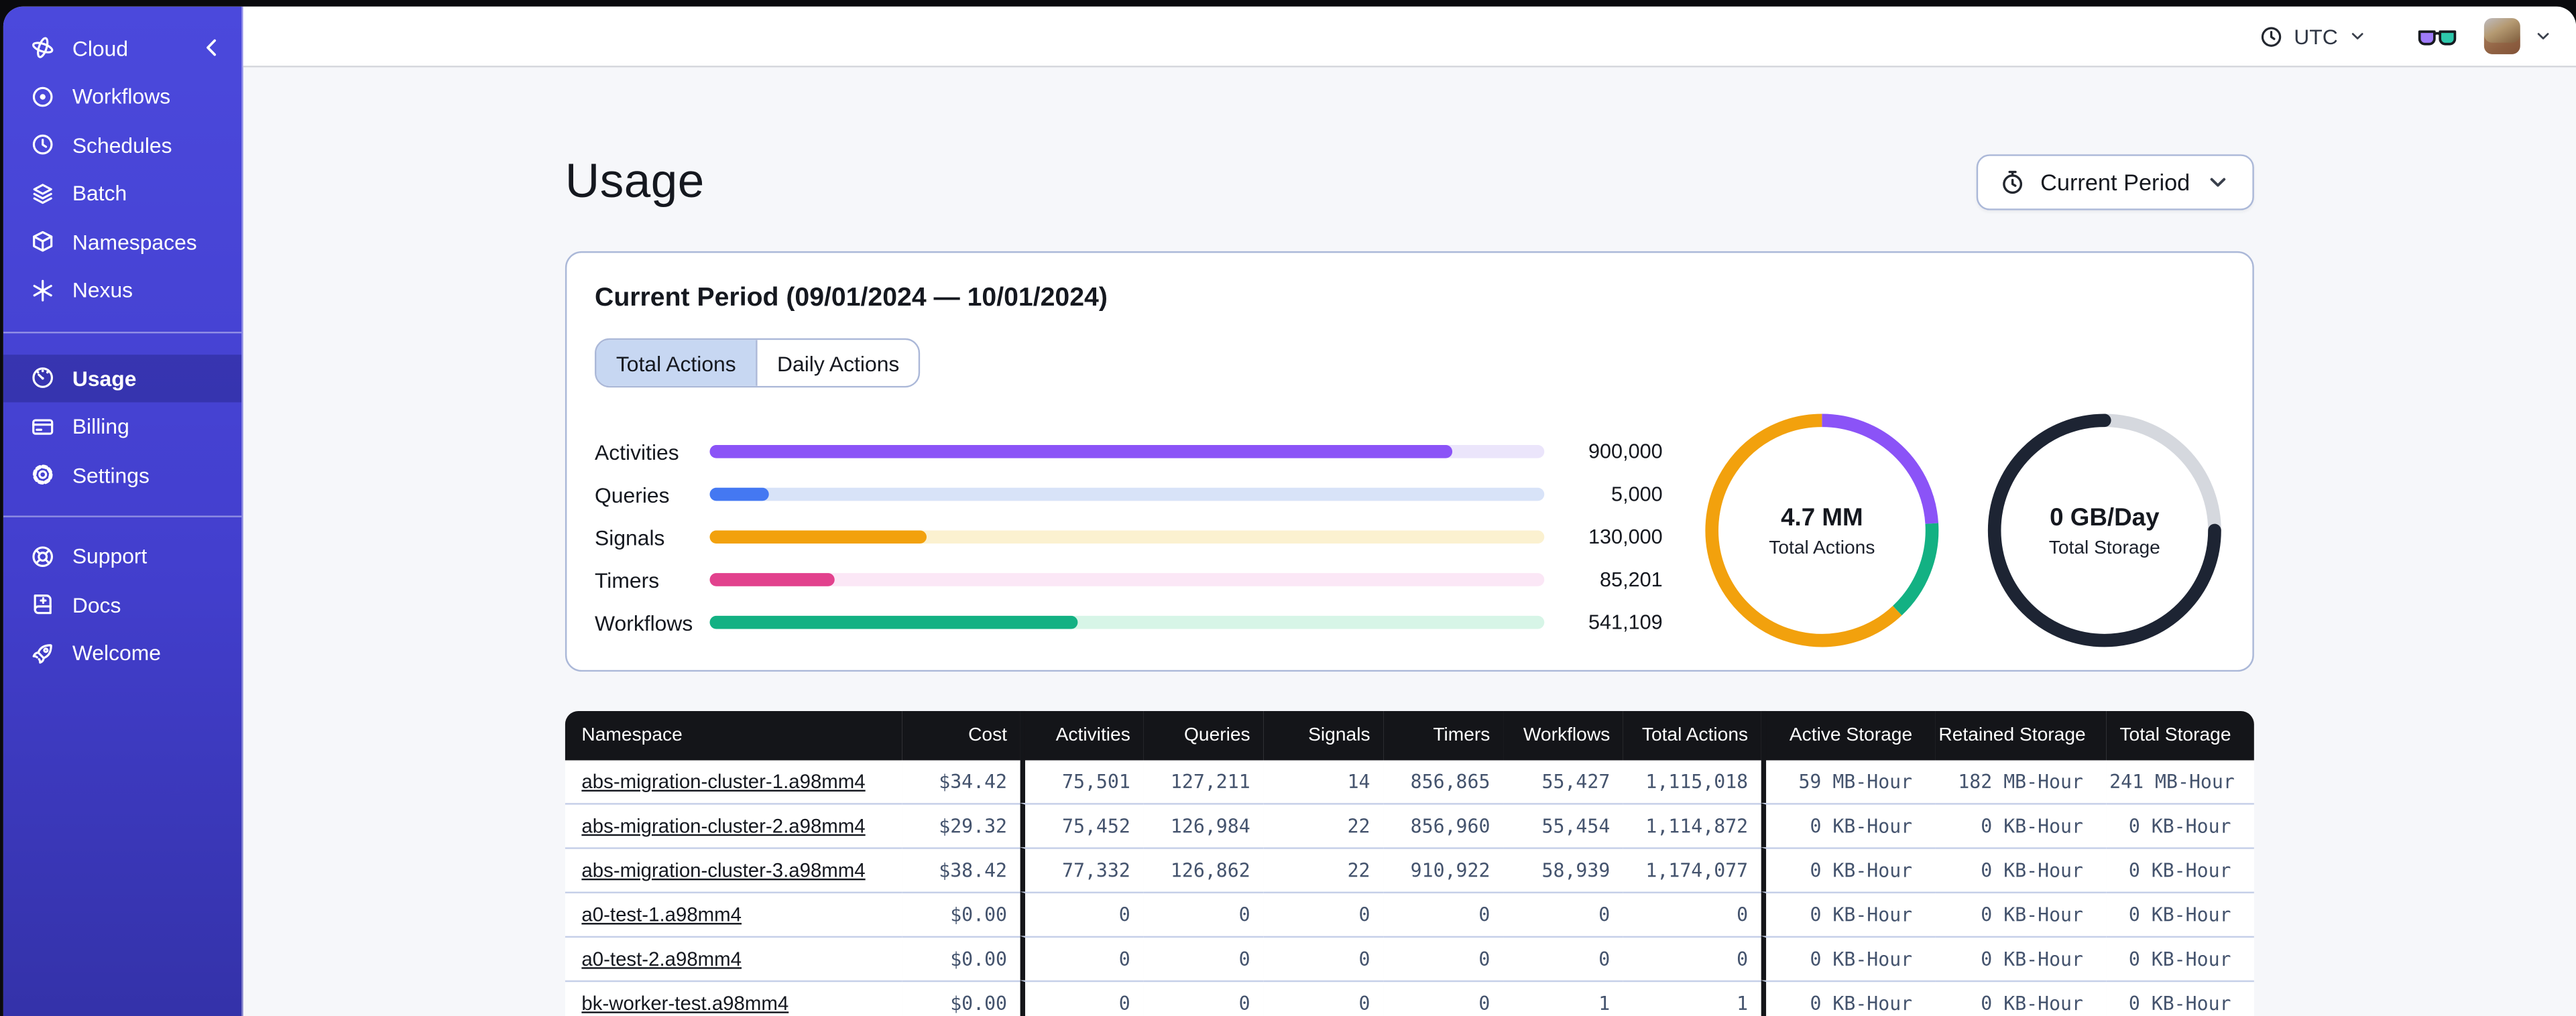 The height and width of the screenshot is (1016, 2576). I want to click on queries-bar-fill, so click(738, 494).